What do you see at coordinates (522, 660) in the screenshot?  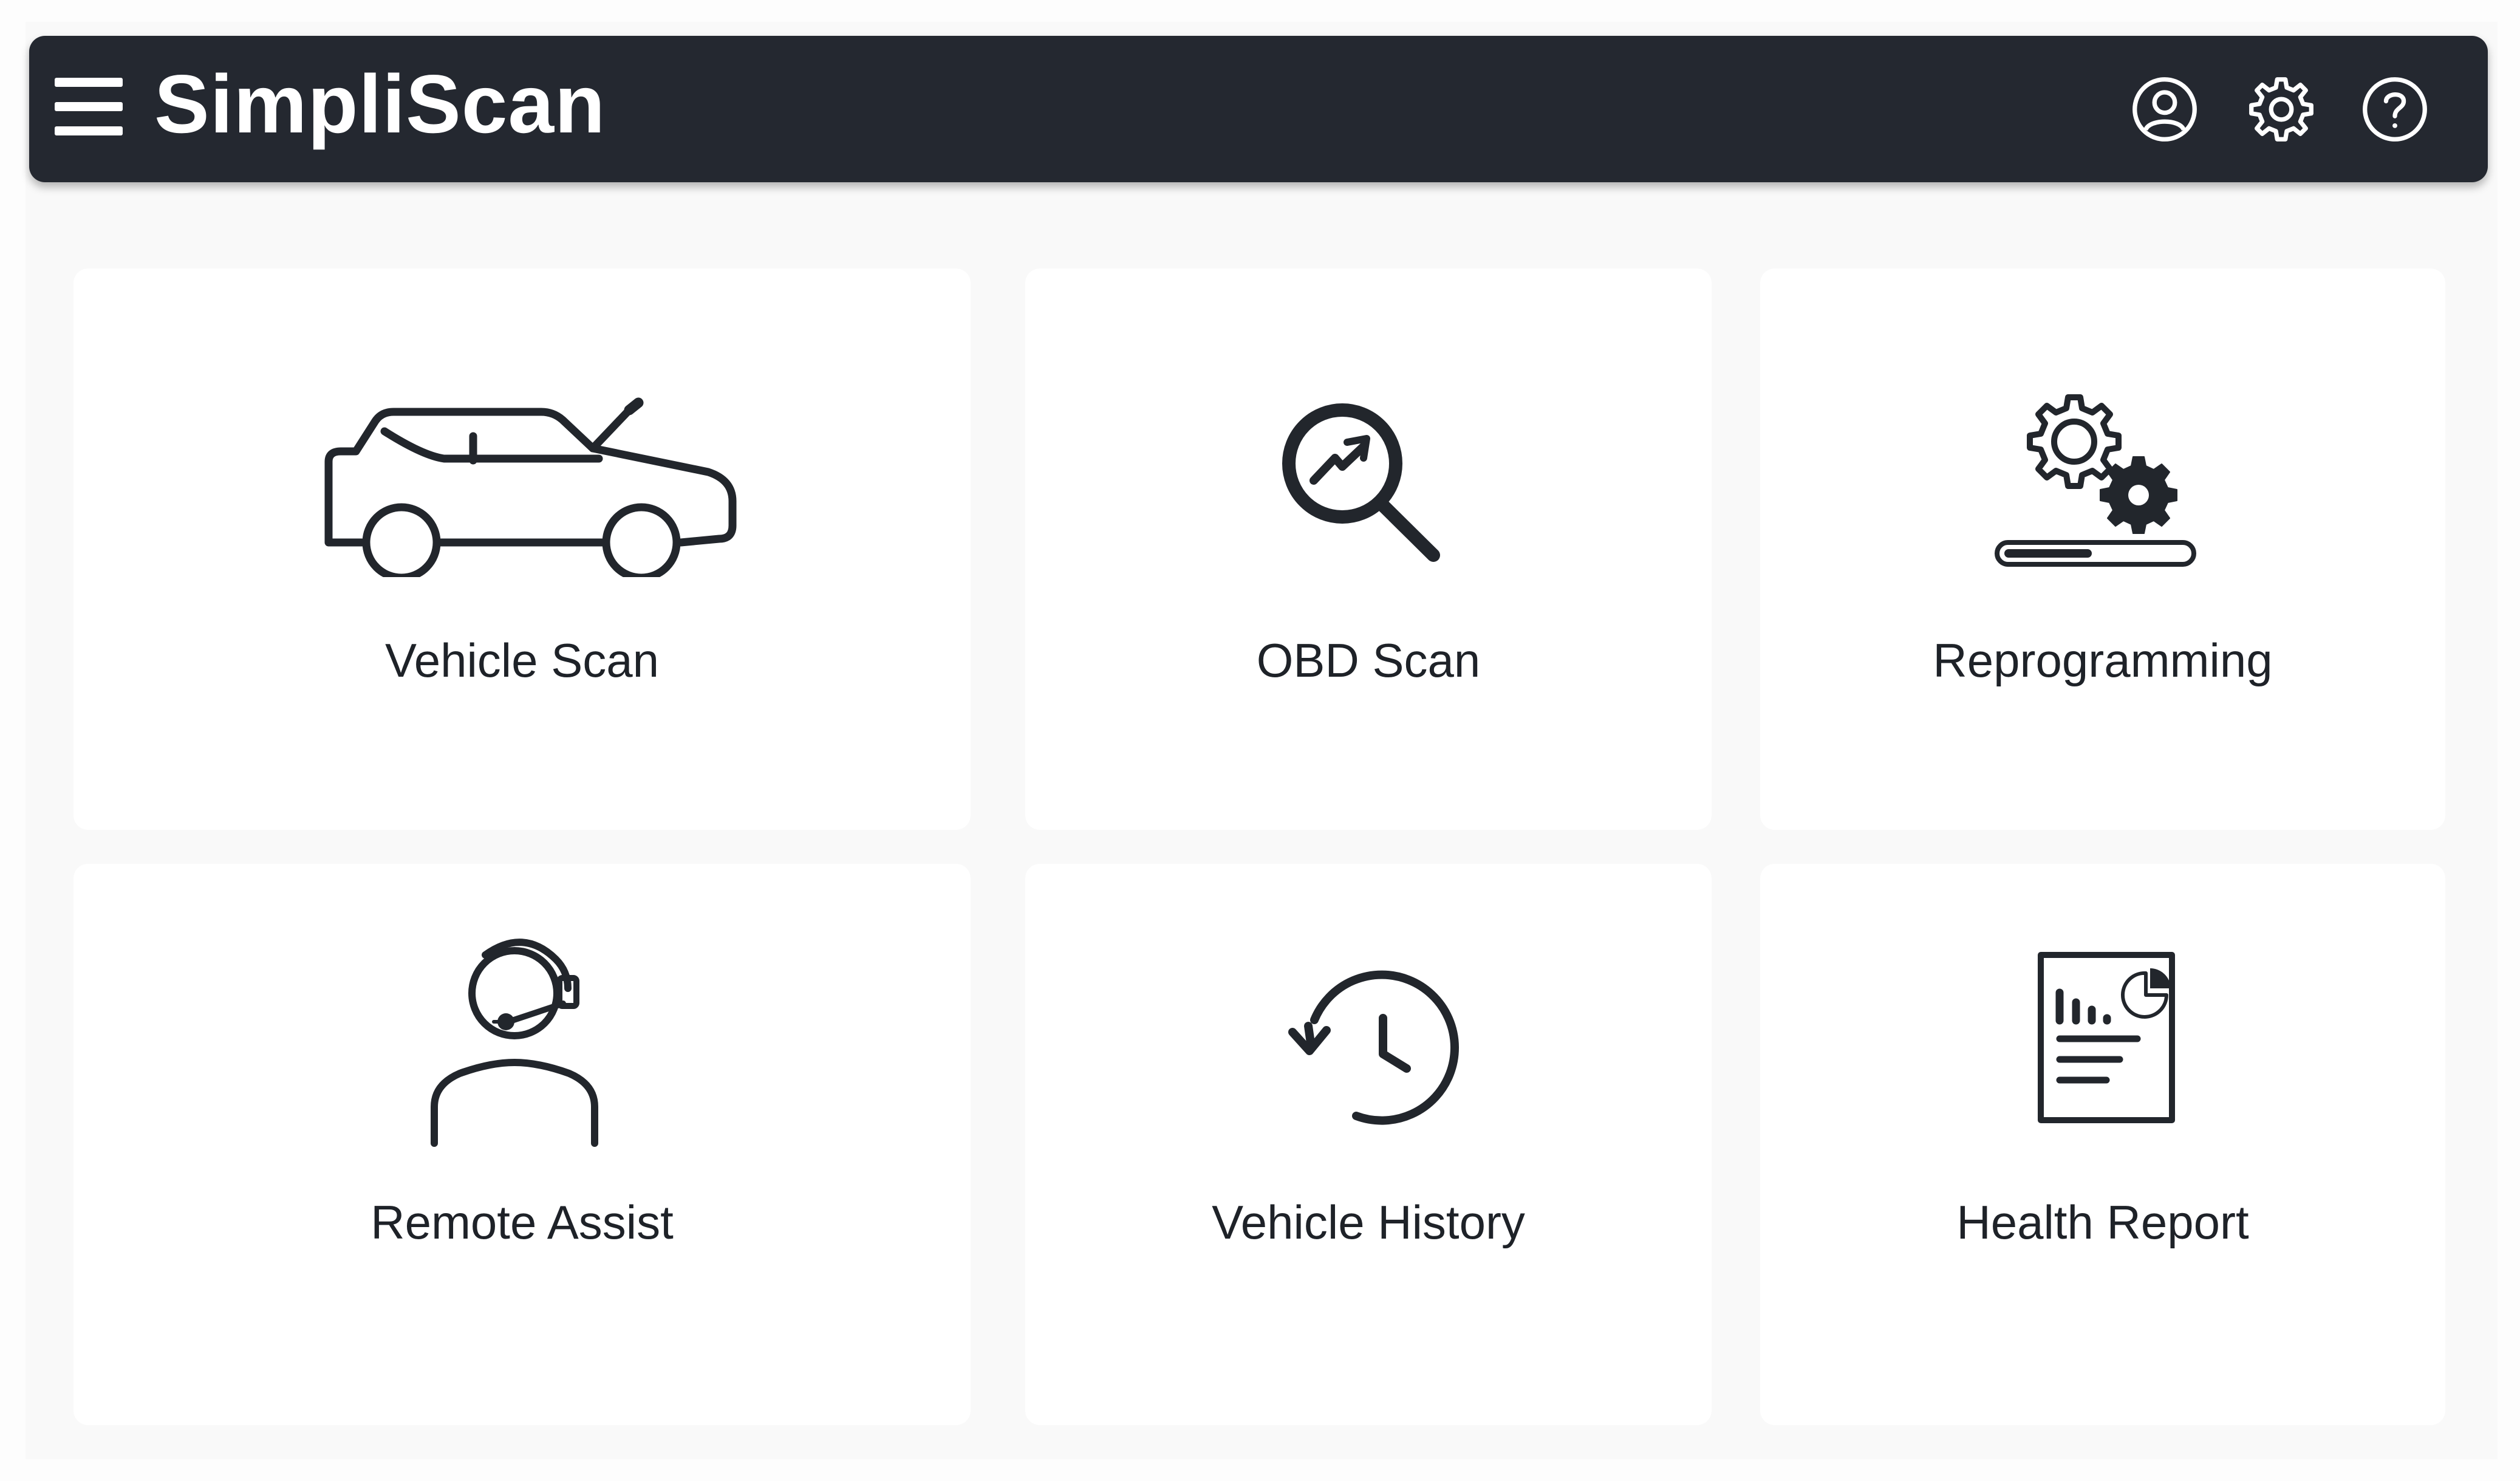 I see `tile-label-vehicle-scan: Vehicle Scan` at bounding box center [522, 660].